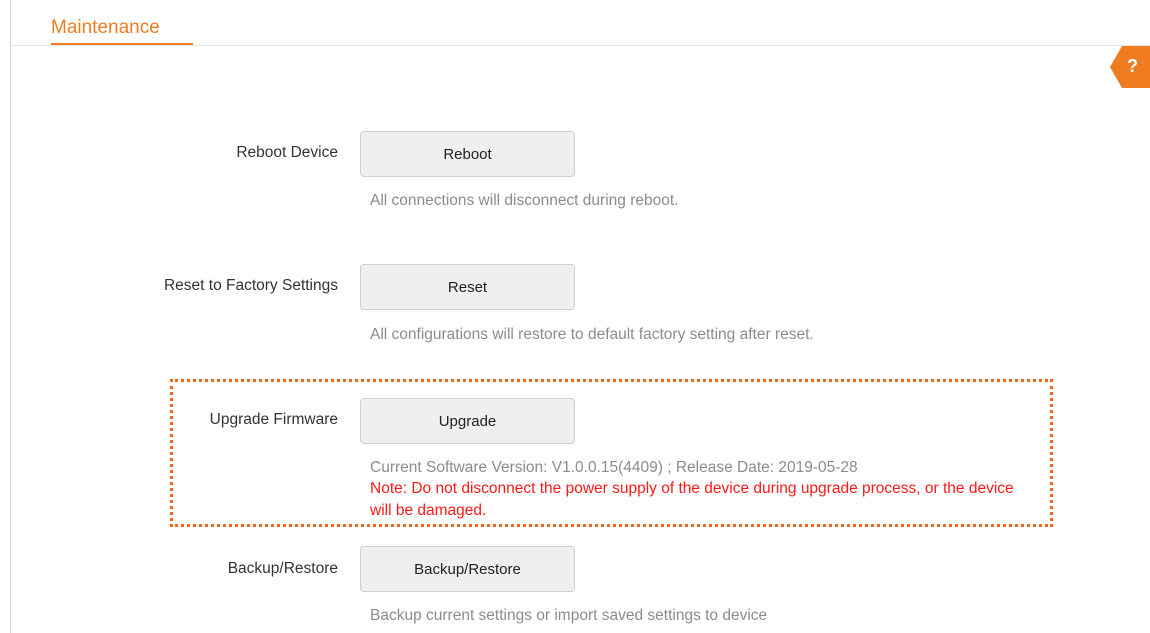  Describe the element at coordinates (467, 287) in the screenshot. I see `reset-button: Reset` at that location.